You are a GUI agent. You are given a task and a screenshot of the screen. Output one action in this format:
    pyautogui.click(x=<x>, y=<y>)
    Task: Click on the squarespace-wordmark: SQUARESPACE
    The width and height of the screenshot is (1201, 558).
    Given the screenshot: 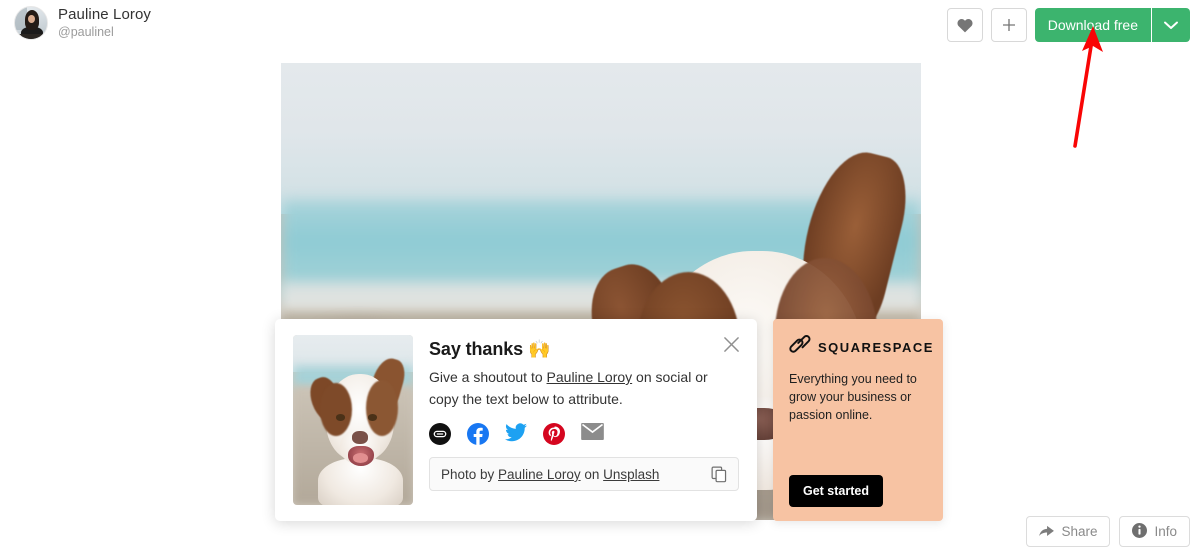 What is the action you would take?
    pyautogui.click(x=876, y=347)
    